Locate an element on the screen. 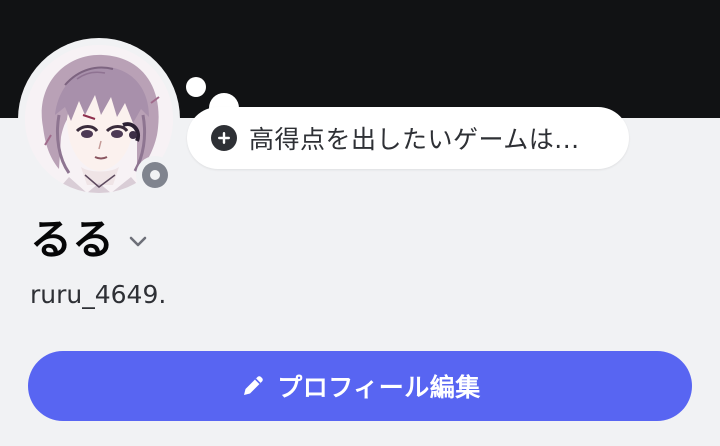  offline-status-icon is located at coordinates (155, 175).